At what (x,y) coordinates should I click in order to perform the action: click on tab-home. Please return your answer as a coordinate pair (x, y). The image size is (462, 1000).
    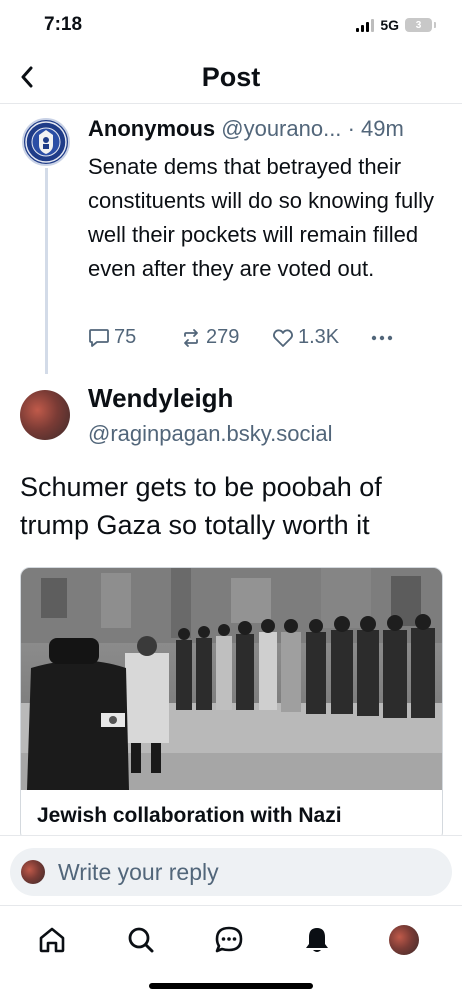
    Looking at the image, I should click on (52, 940).